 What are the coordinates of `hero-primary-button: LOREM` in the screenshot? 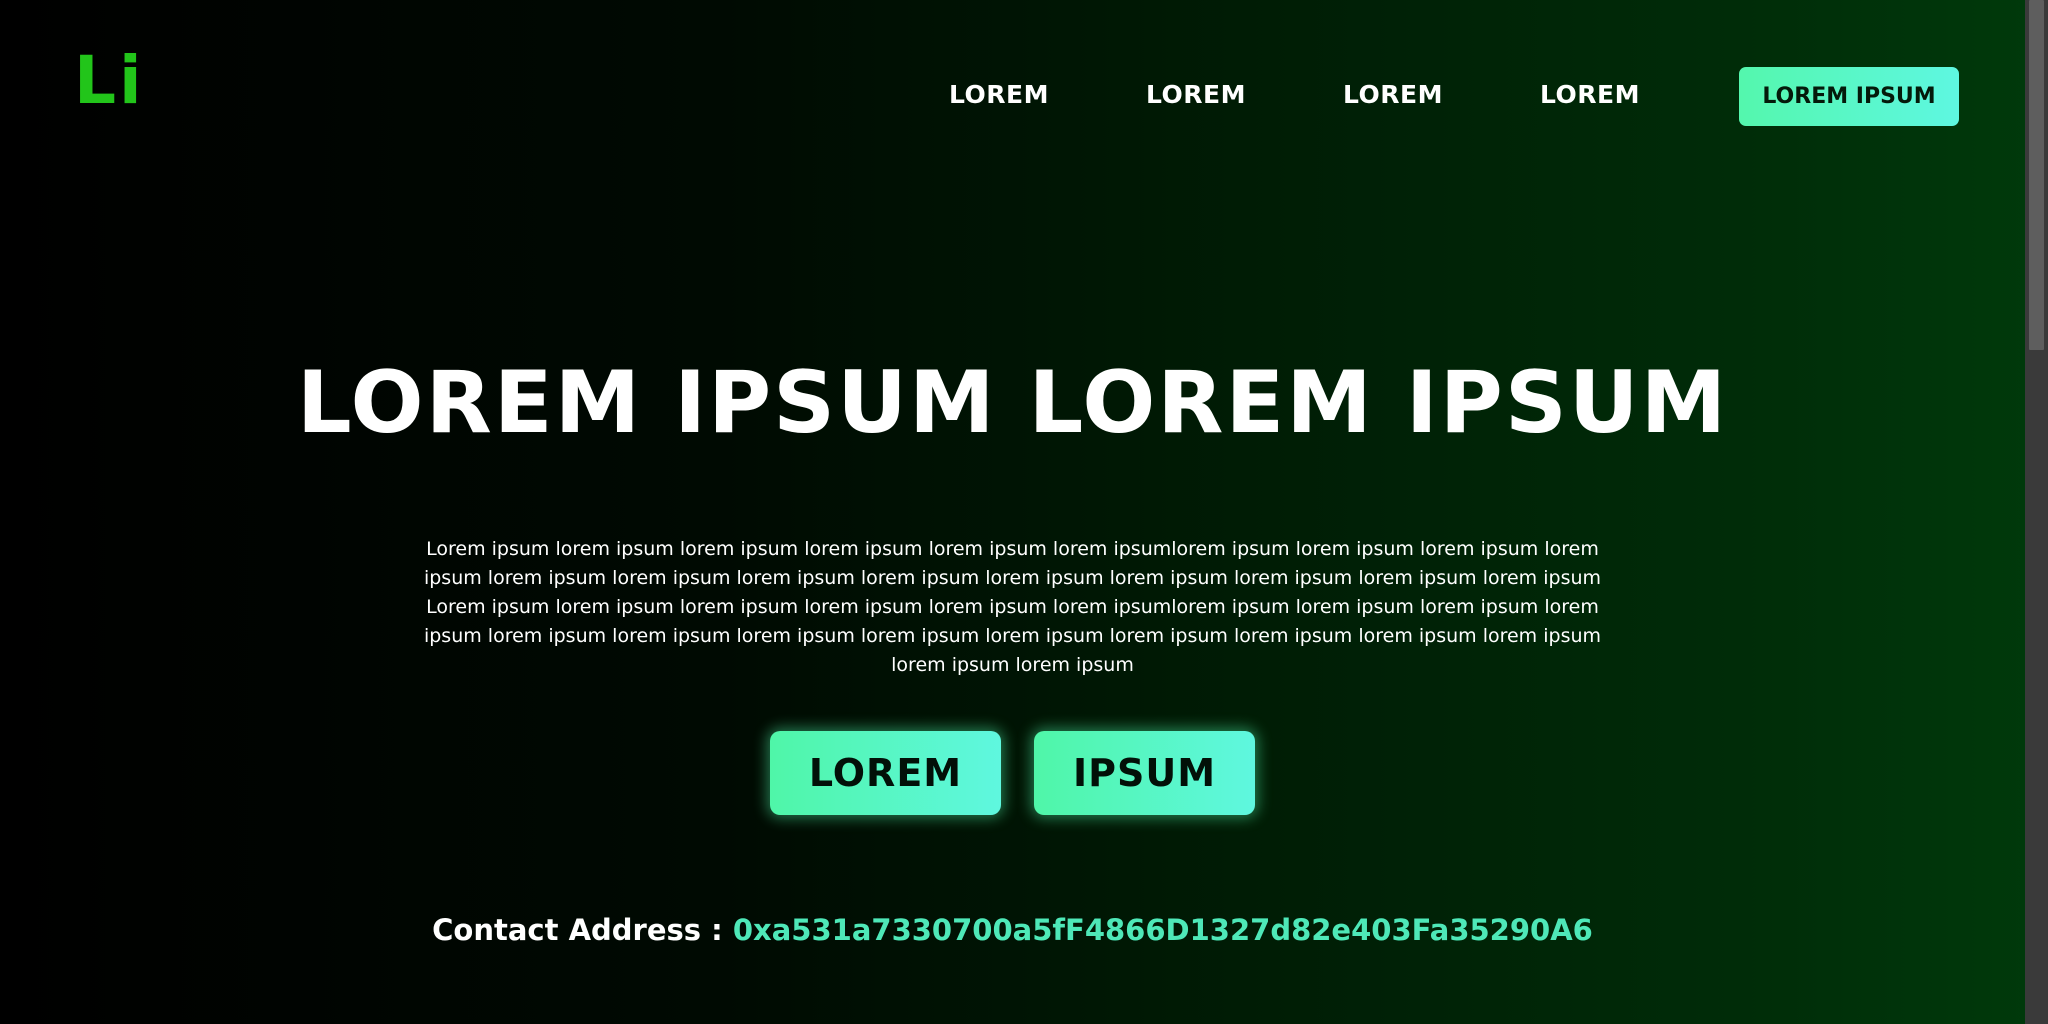 It's located at (885, 773).